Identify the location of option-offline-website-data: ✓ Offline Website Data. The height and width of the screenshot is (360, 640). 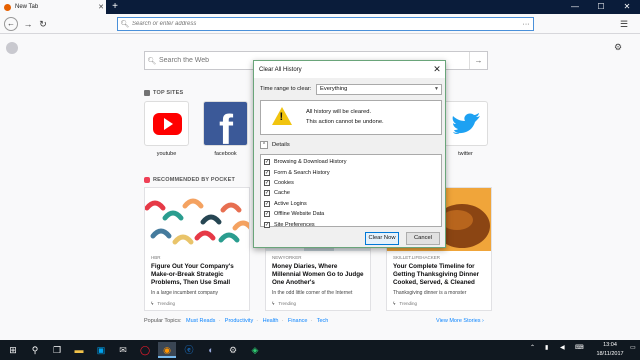
(352, 214).